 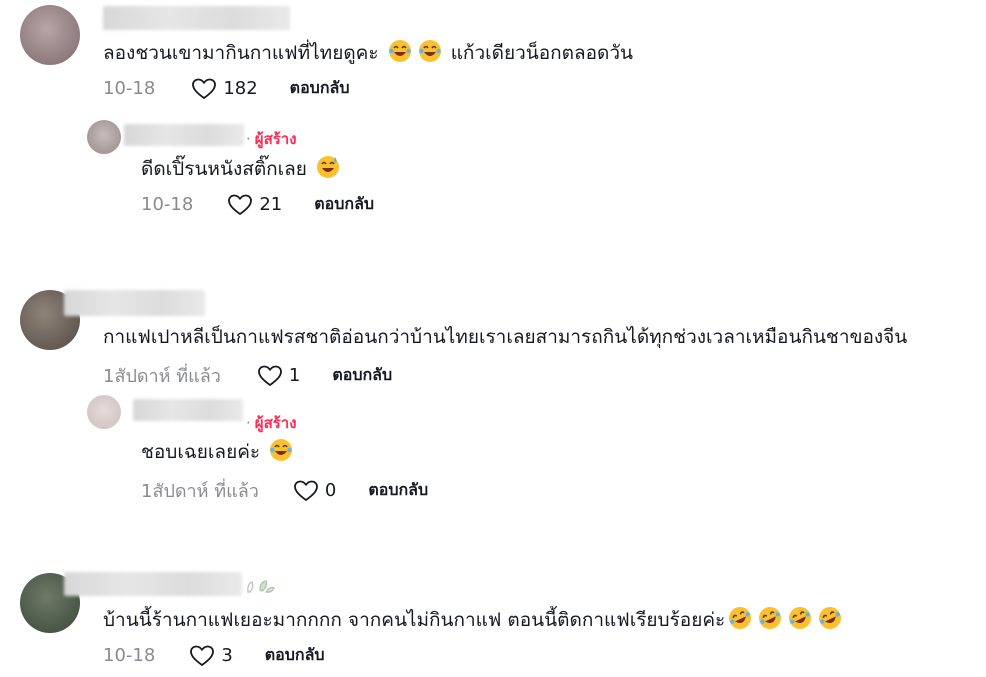 I want to click on comment-date: 1สัปดาห์ ที่แล้ว, so click(x=162, y=376).